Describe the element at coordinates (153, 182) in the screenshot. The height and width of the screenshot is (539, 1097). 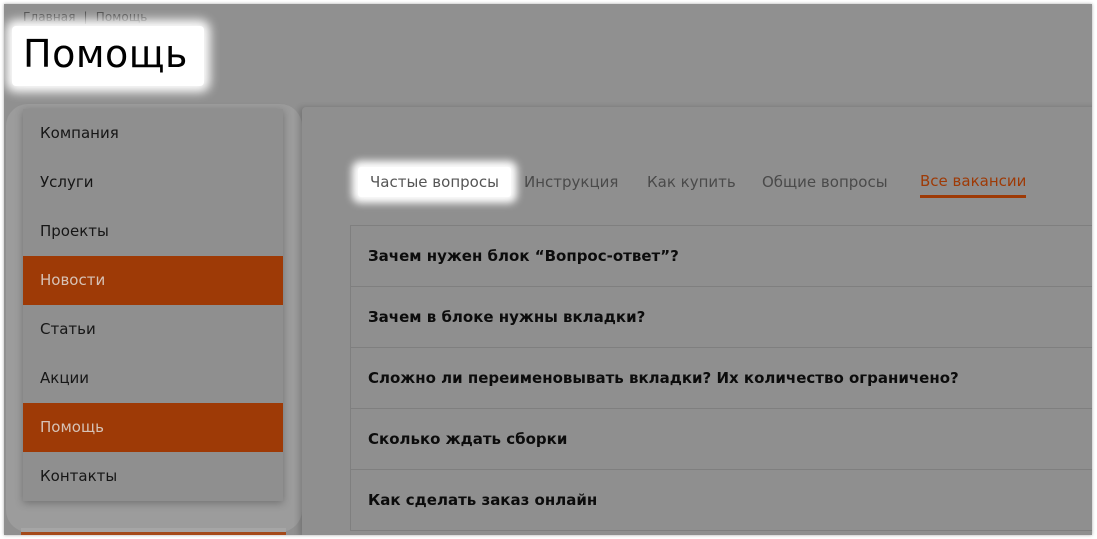
I see `sidebar-item-services: Услуги` at that location.